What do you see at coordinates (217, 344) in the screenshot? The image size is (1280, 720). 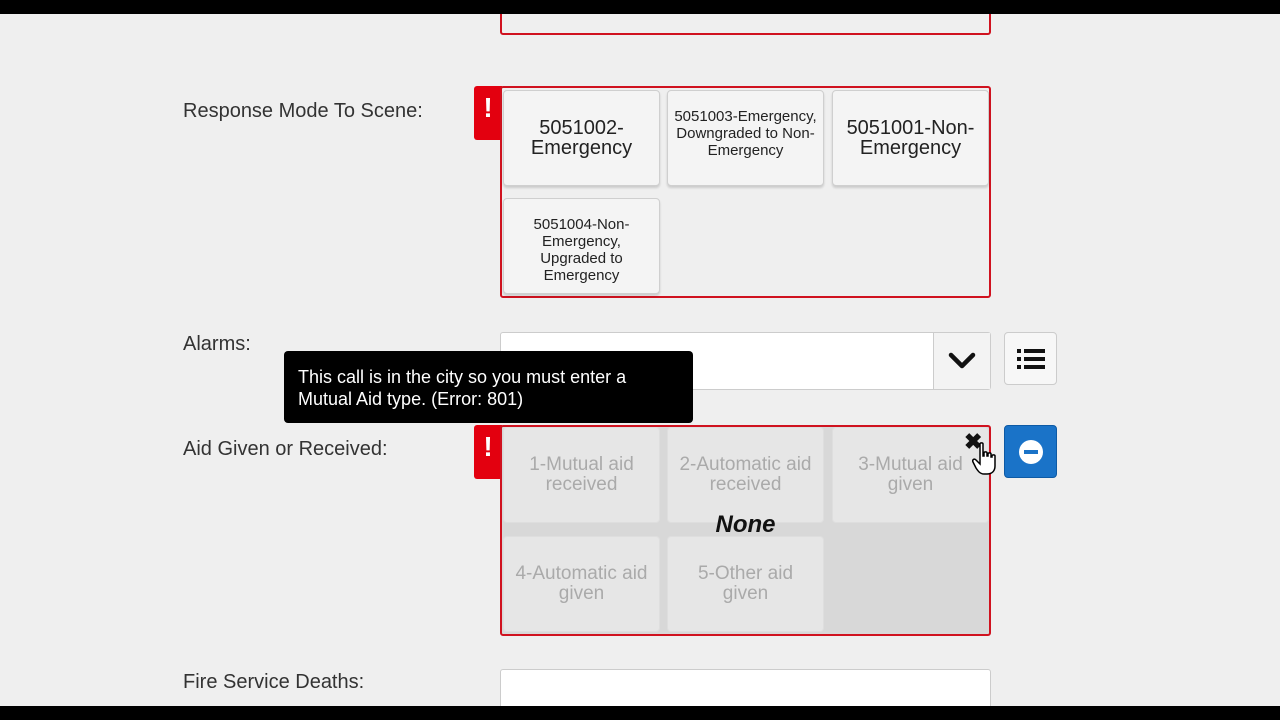 I see `alarms-label: Alarms:` at bounding box center [217, 344].